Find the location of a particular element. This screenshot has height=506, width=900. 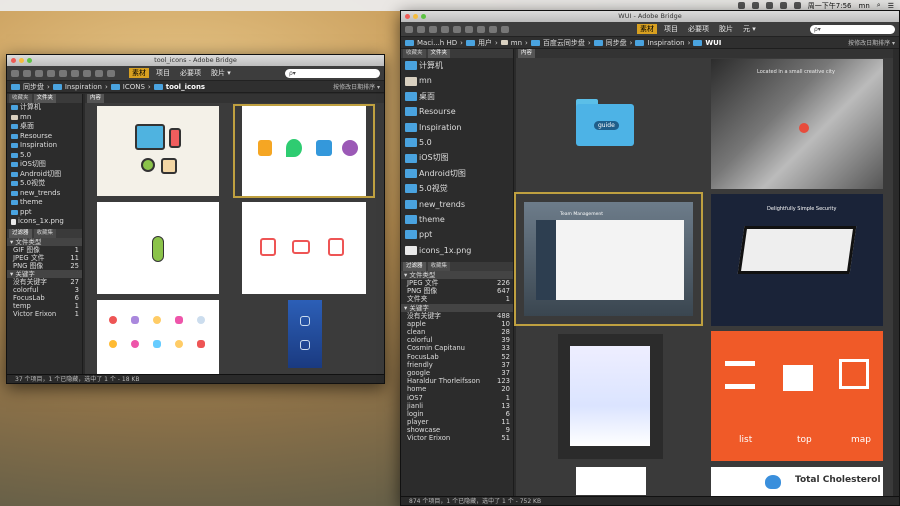

tab-collections: 收藏集 is located at coordinates (439, 267).